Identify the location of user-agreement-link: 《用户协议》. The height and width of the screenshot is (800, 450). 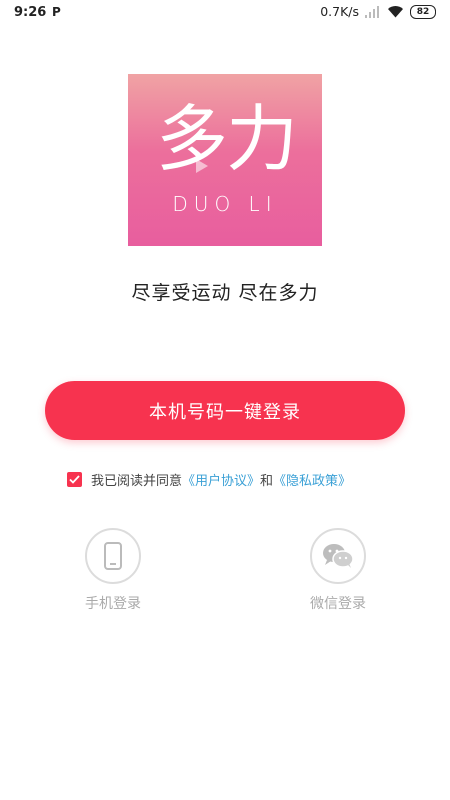
(221, 479).